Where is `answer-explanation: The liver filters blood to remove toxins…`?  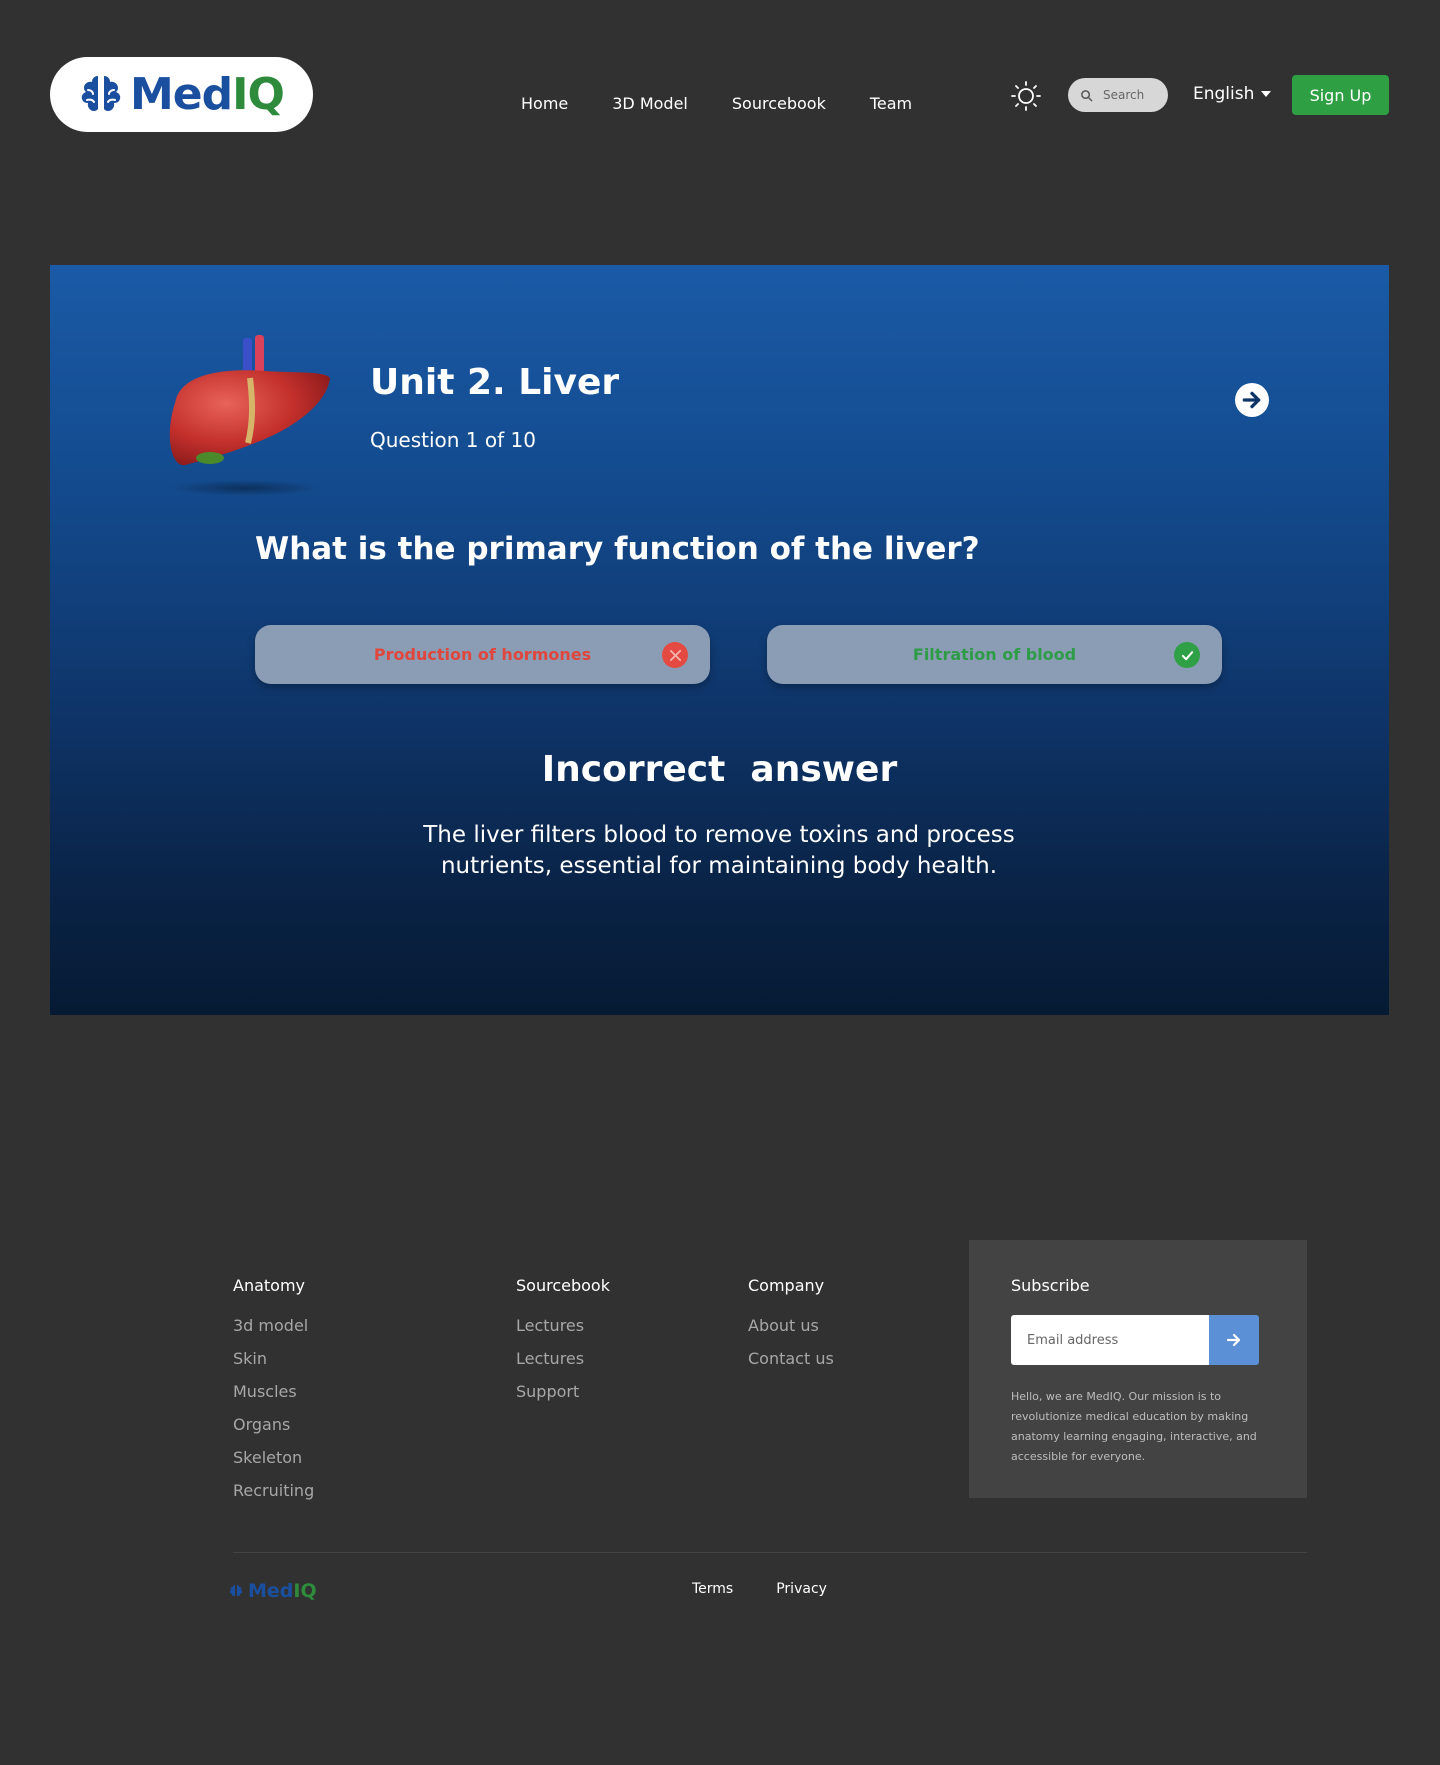 answer-explanation: The liver filters blood to remove toxins… is located at coordinates (719, 850).